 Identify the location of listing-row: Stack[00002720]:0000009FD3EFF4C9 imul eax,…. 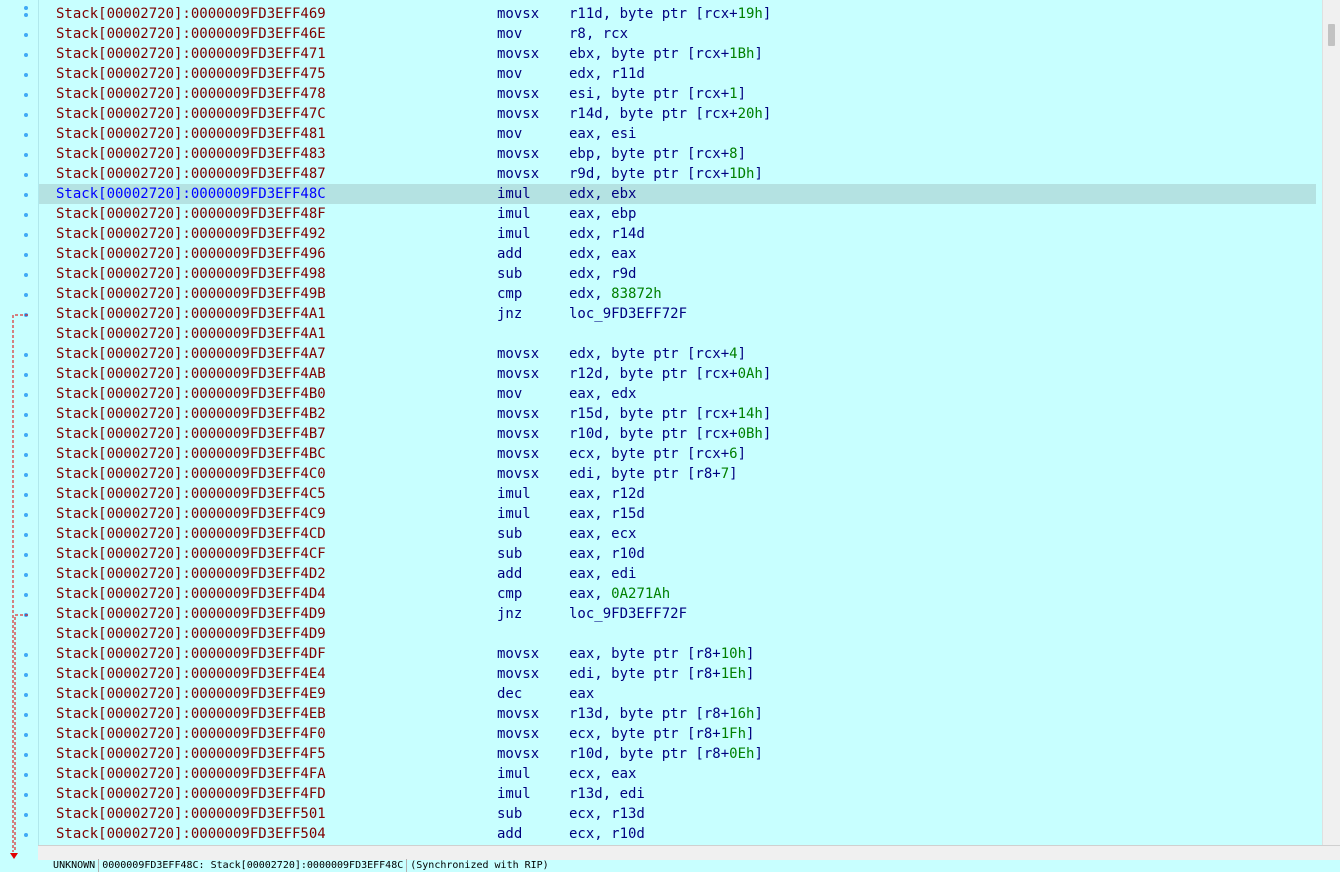
(677, 514).